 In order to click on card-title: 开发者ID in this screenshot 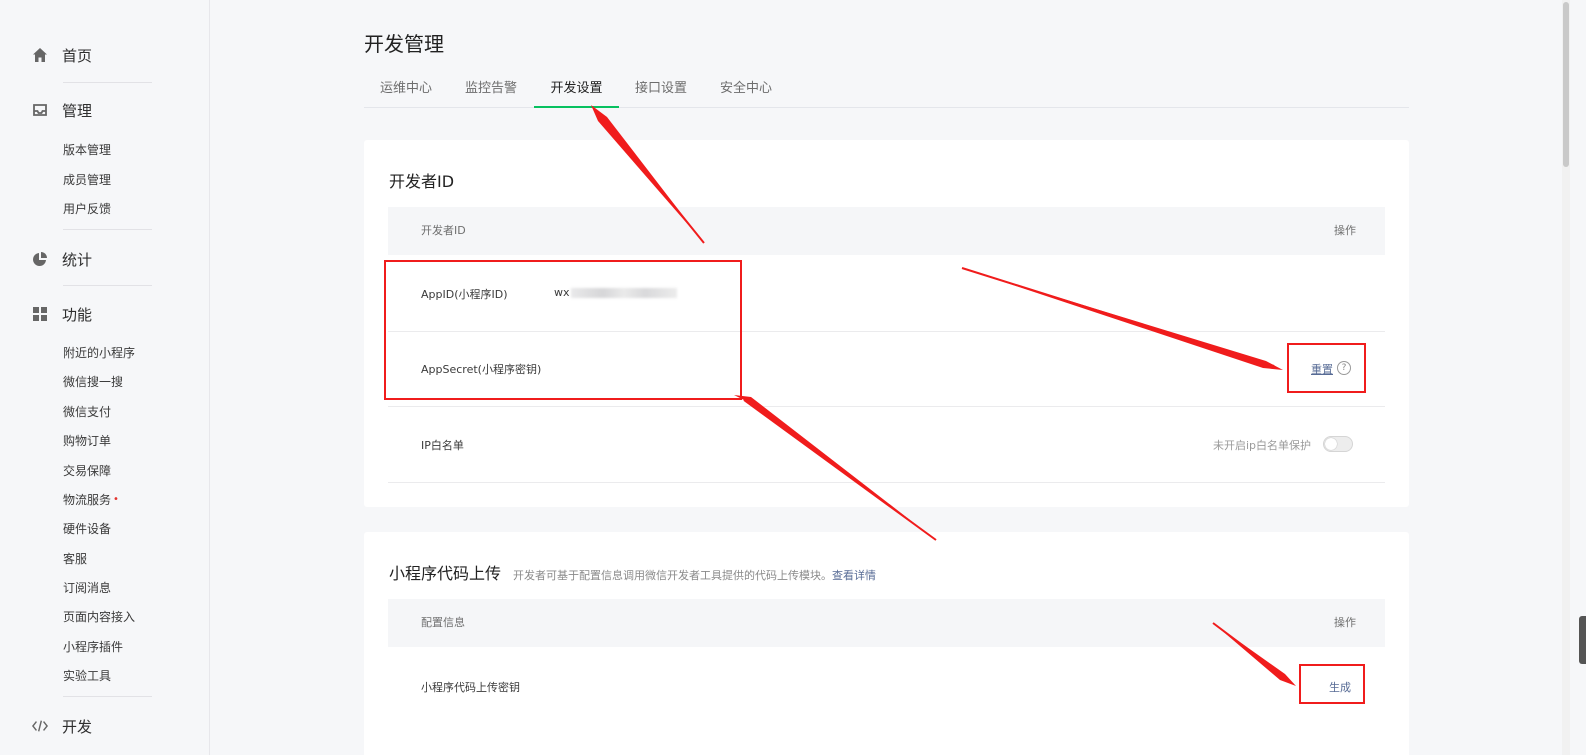, I will do `click(422, 181)`.